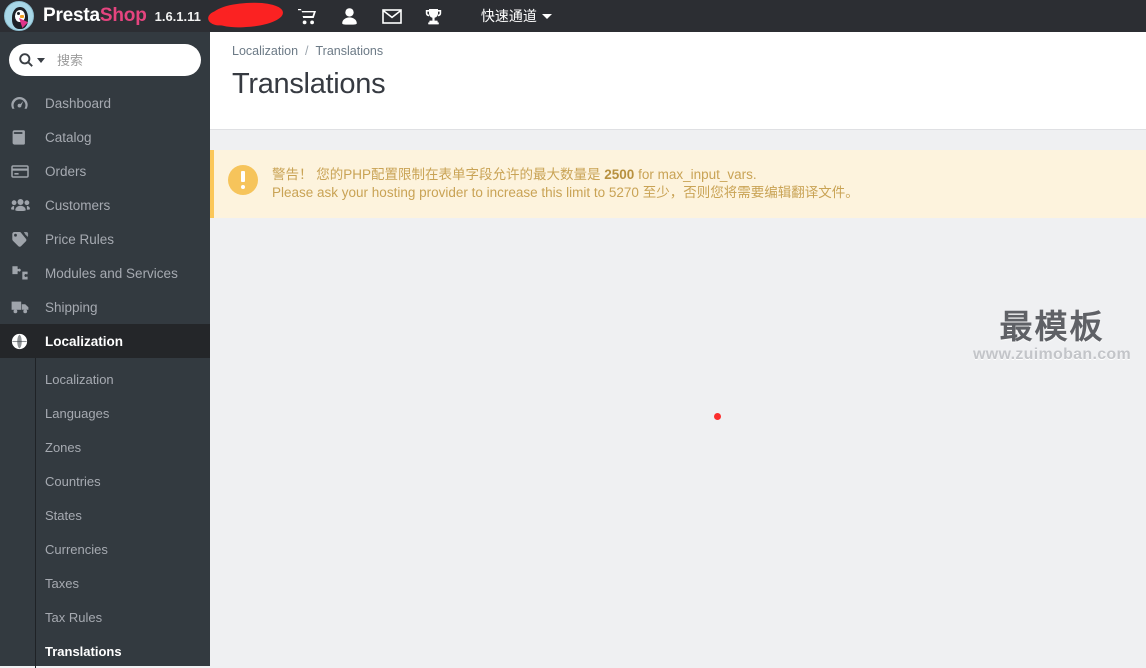 This screenshot has width=1146, height=668. I want to click on sidebar-item-price-rules: Price Rules, so click(105, 239).